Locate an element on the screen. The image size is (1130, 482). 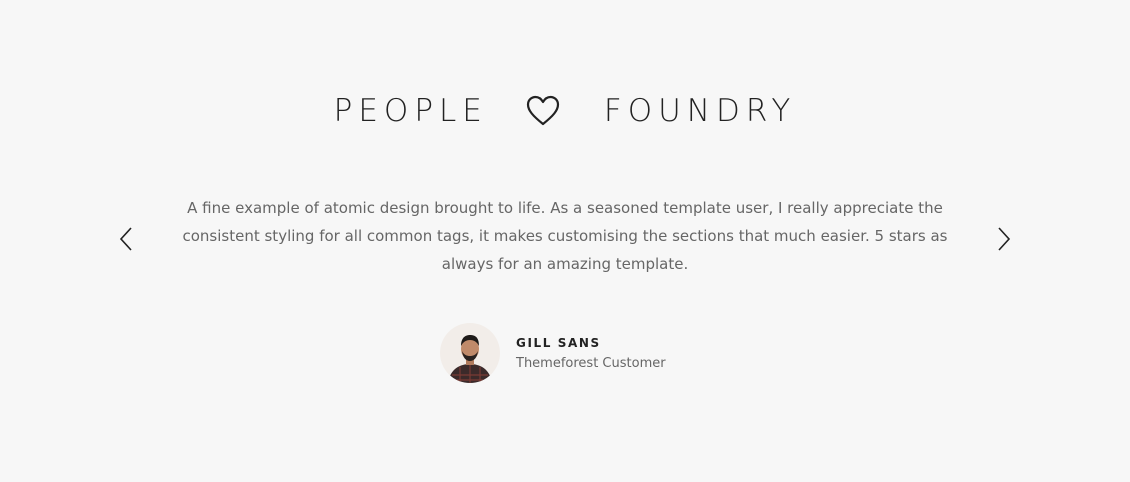
author-name: GILL SANS is located at coordinates (558, 342).